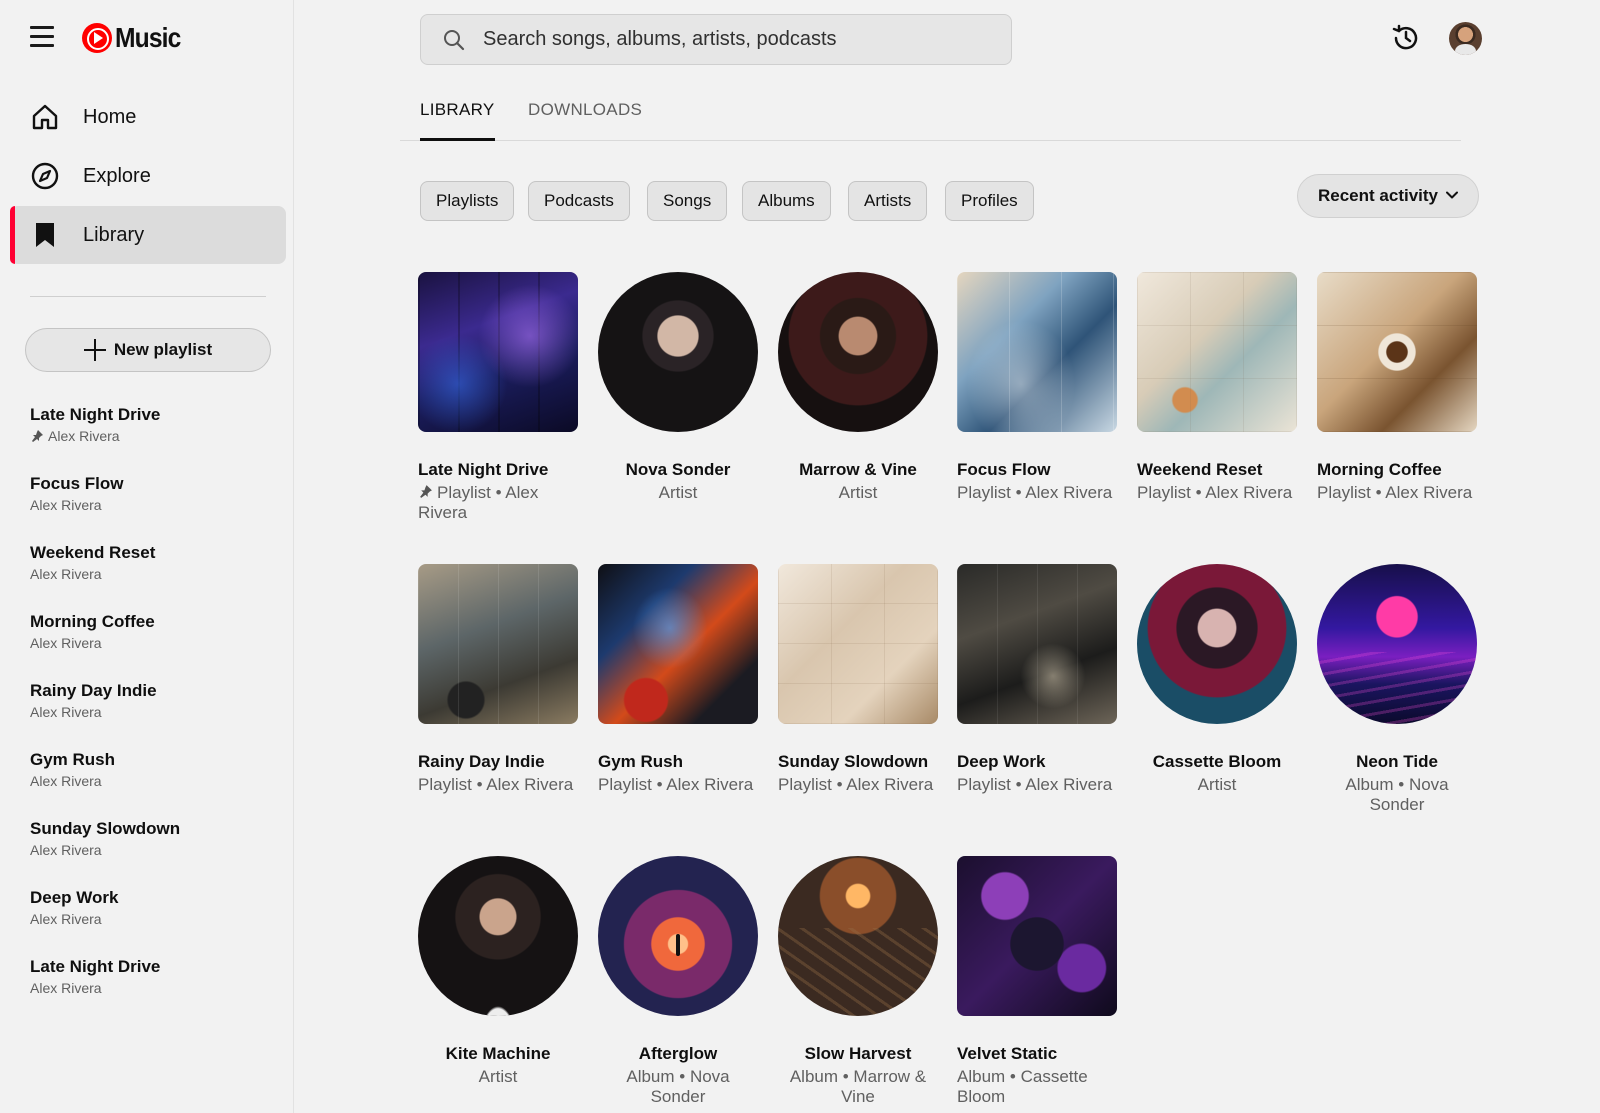 This screenshot has height=1113, width=1600. I want to click on library-card: Focus Flow Playlist • Alex Rivera, so click(1037, 387).